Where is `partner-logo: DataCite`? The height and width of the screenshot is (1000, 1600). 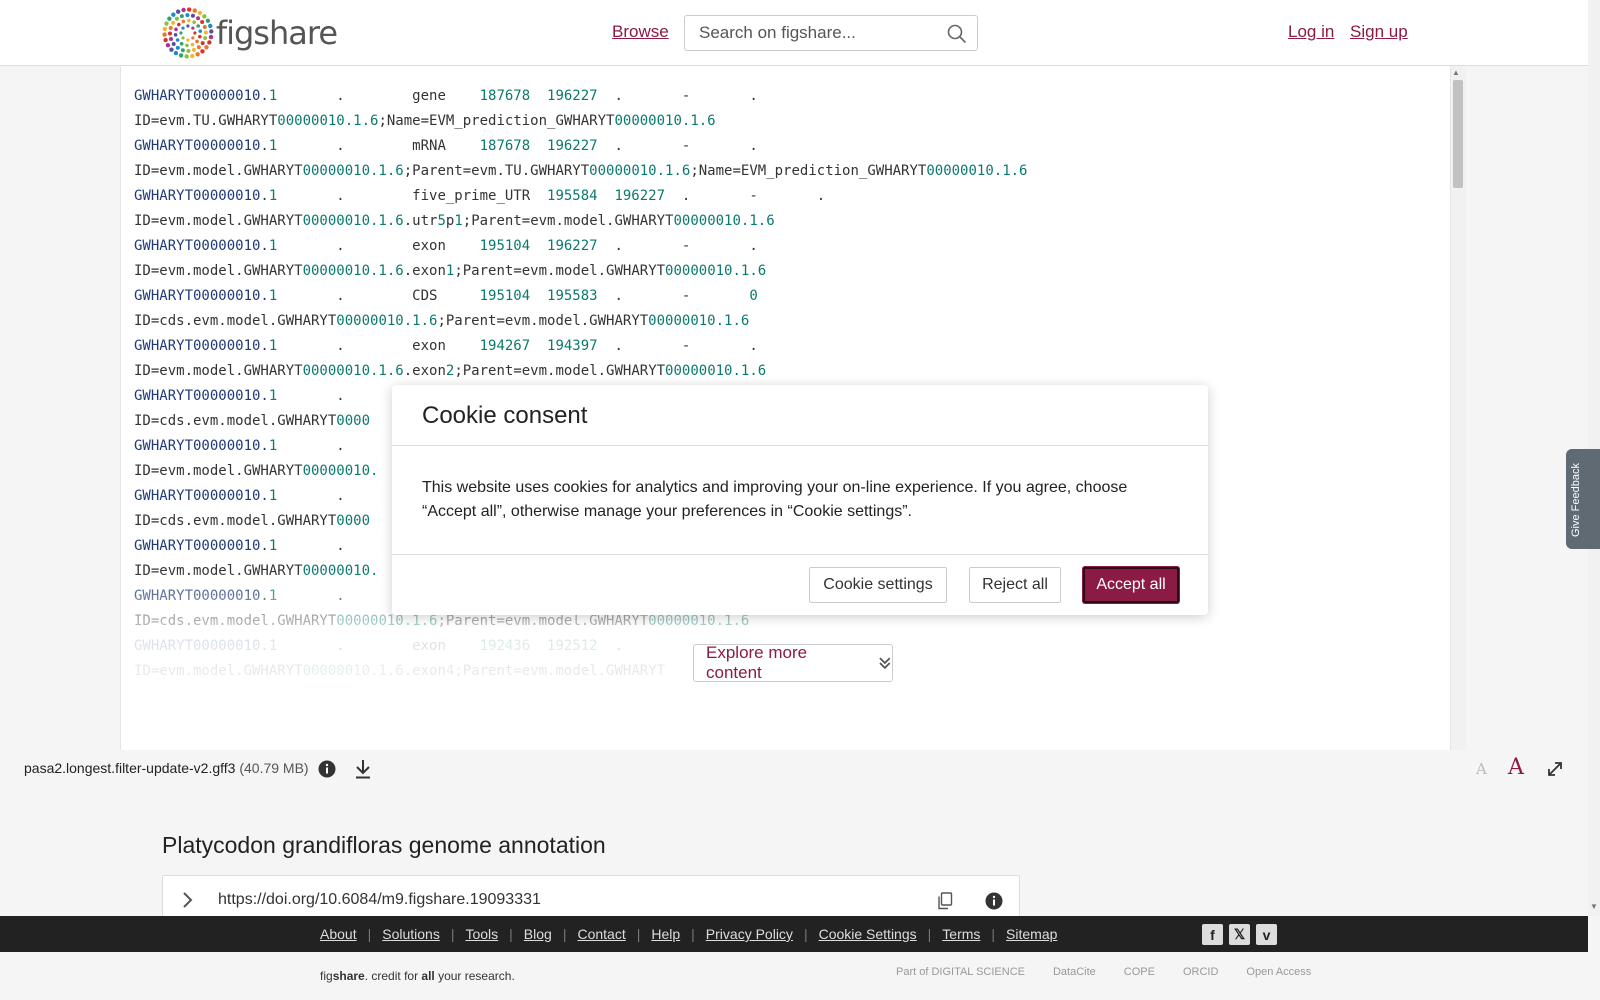
partner-logo: DataCite is located at coordinates (1074, 972).